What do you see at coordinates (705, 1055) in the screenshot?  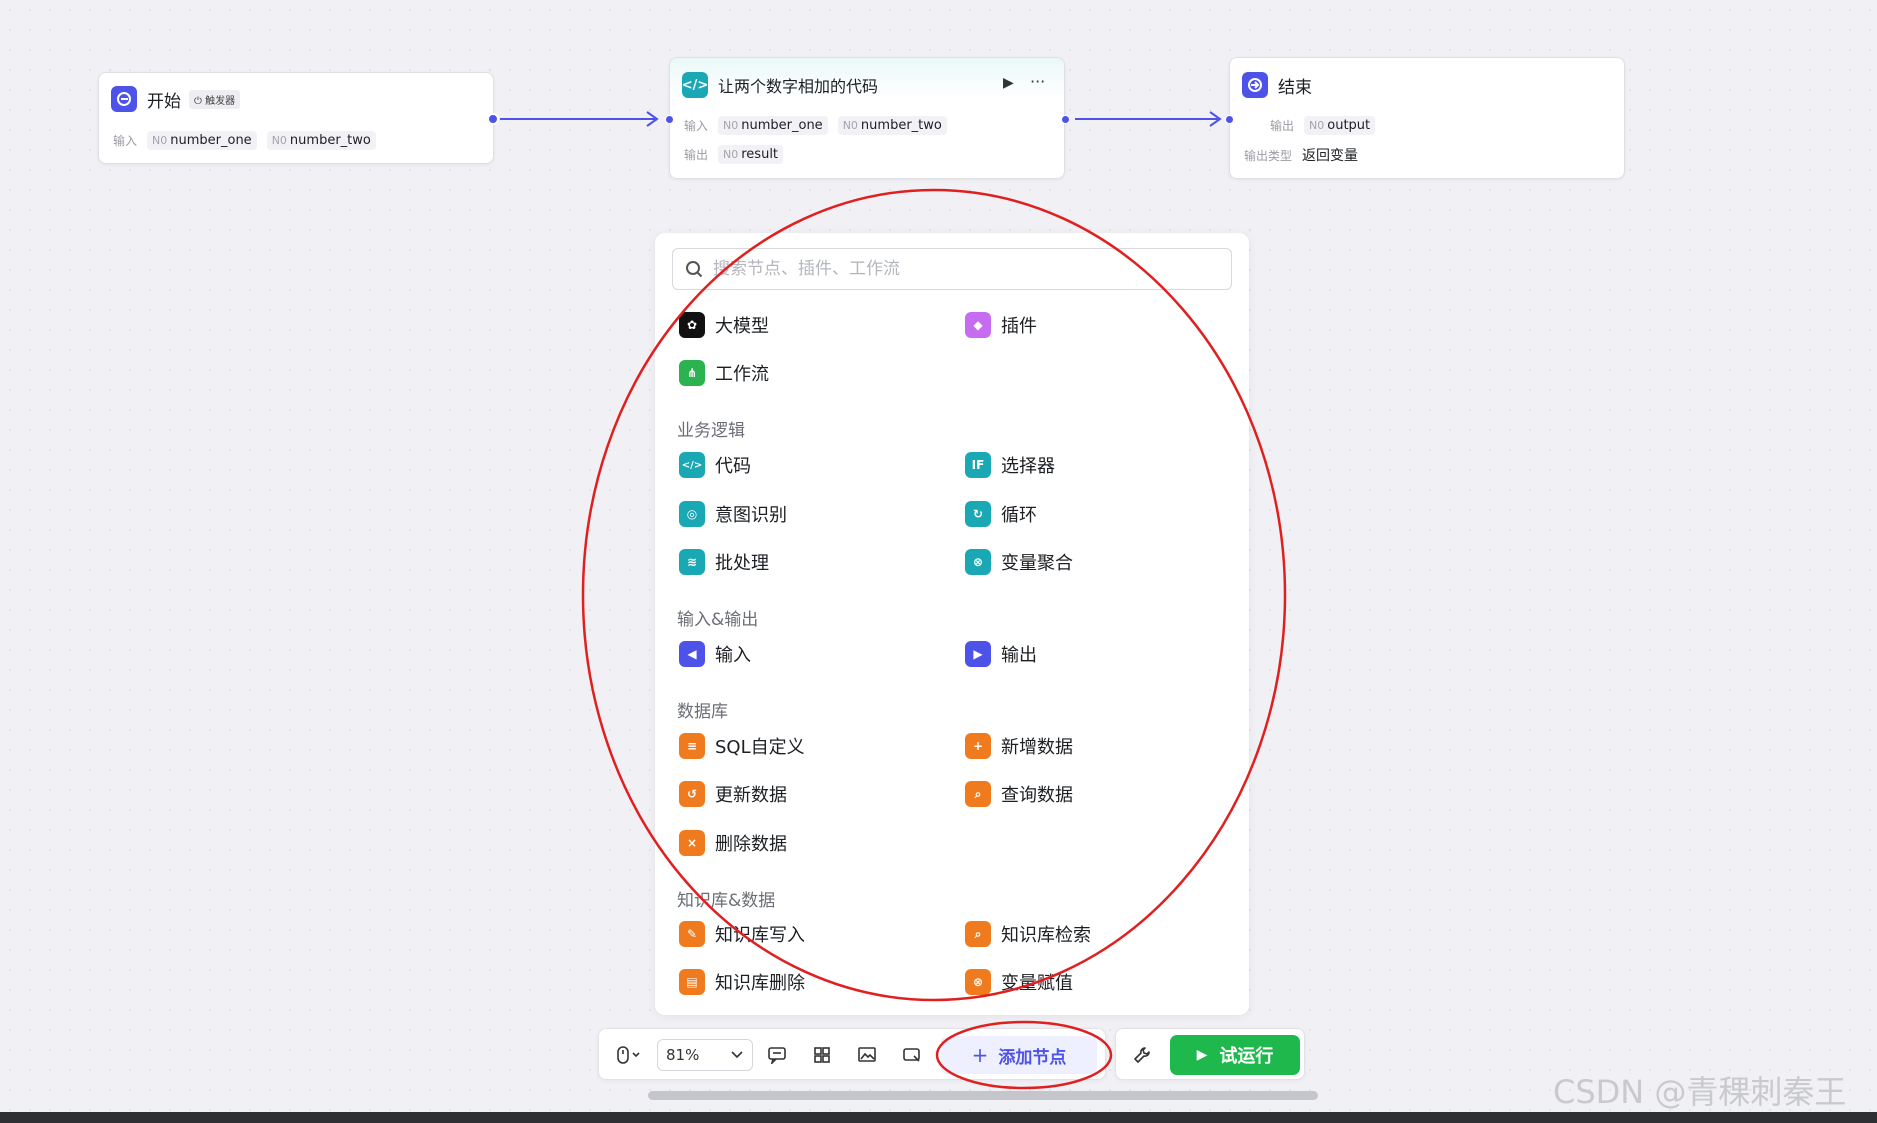 I see `zoom-select: 81%` at bounding box center [705, 1055].